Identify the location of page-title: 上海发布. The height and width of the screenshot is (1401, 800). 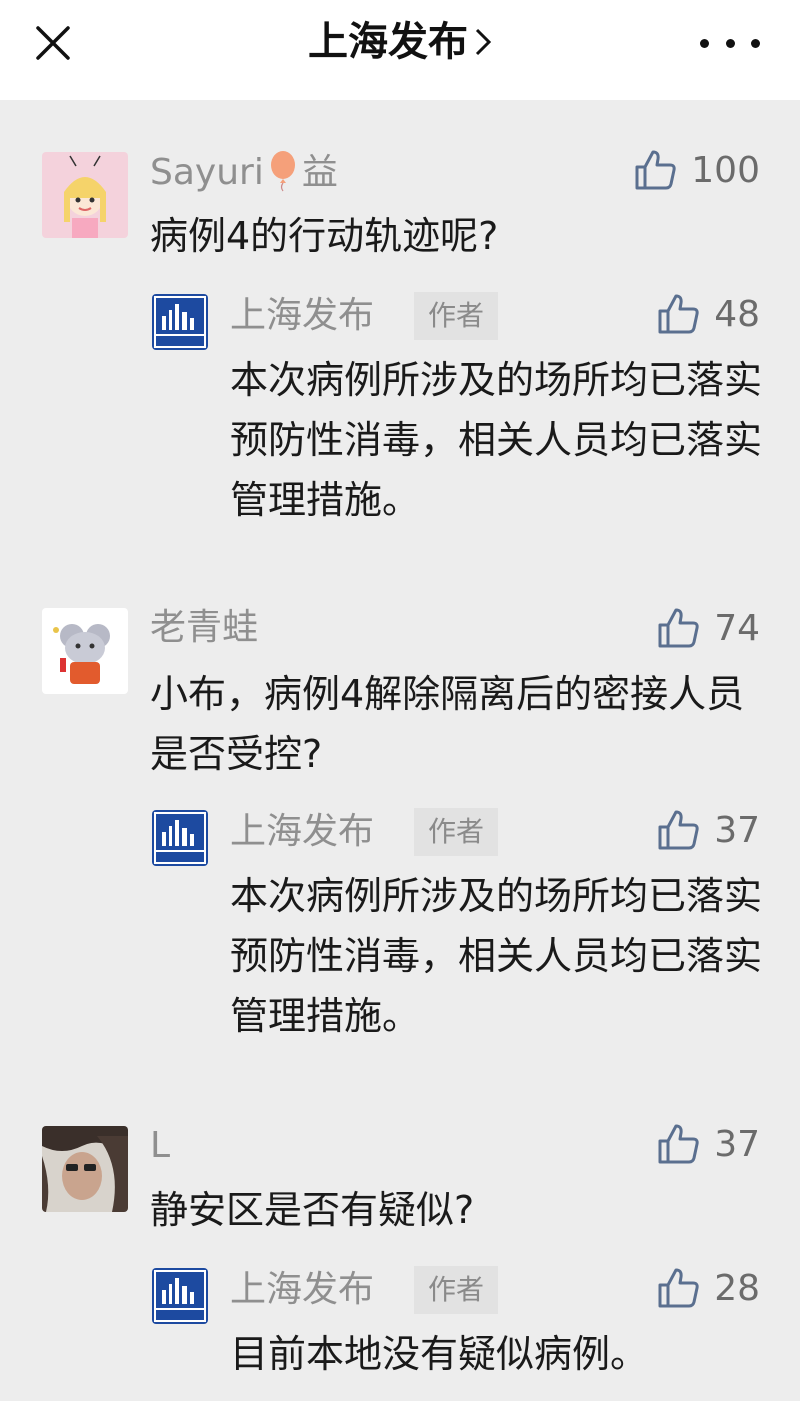
(388, 42).